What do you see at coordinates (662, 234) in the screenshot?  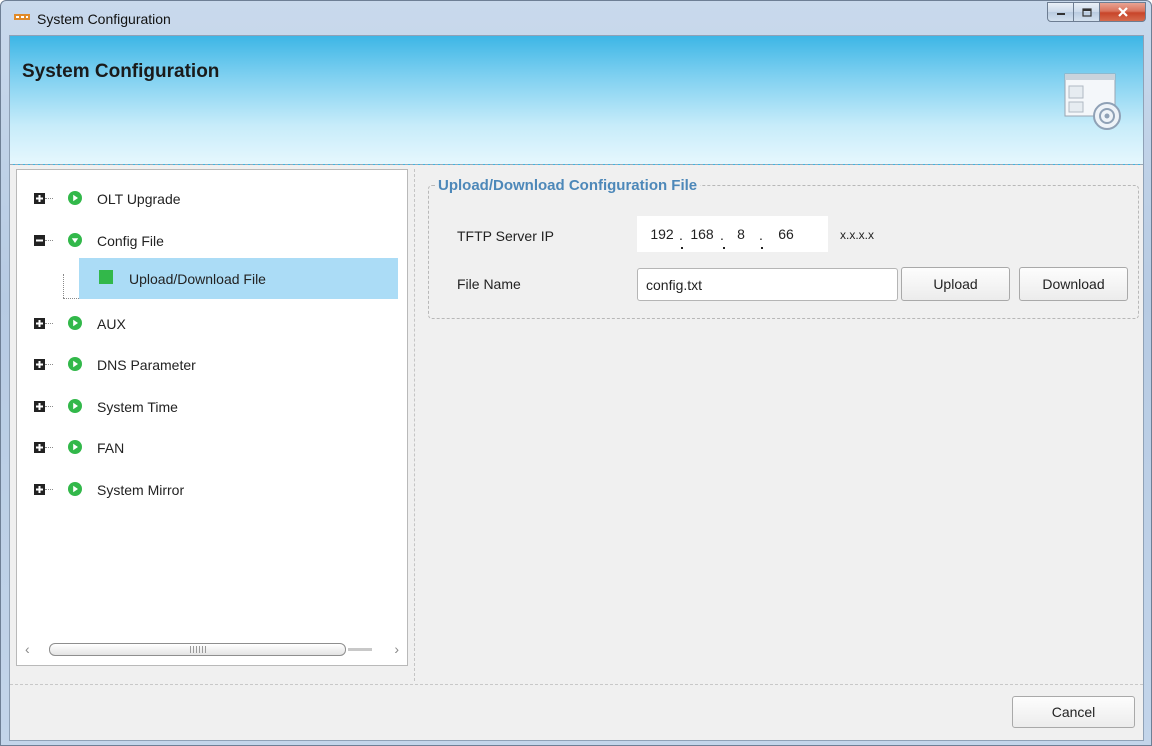 I see `ip-octet-1: 192` at bounding box center [662, 234].